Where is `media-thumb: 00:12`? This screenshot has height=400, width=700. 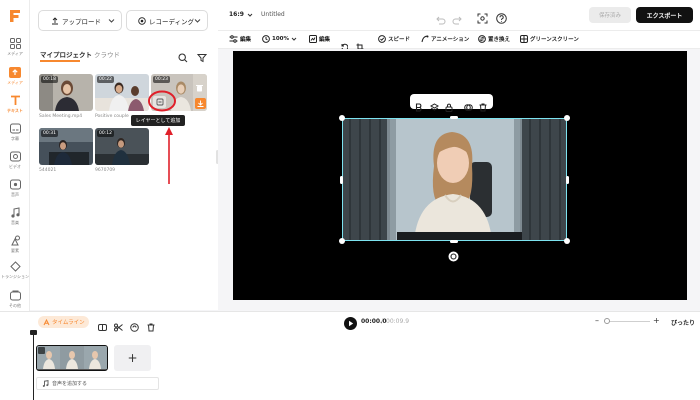 media-thumb: 00:12 is located at coordinates (122, 146).